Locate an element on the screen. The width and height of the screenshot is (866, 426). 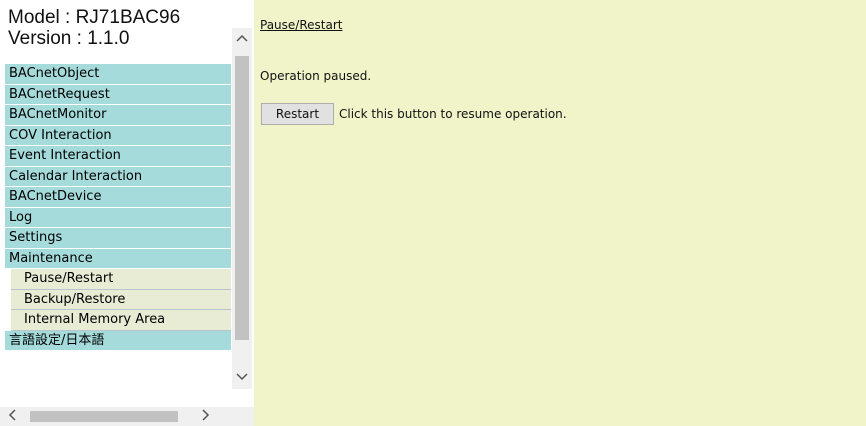
chevron-up-icon is located at coordinates (242, 39).